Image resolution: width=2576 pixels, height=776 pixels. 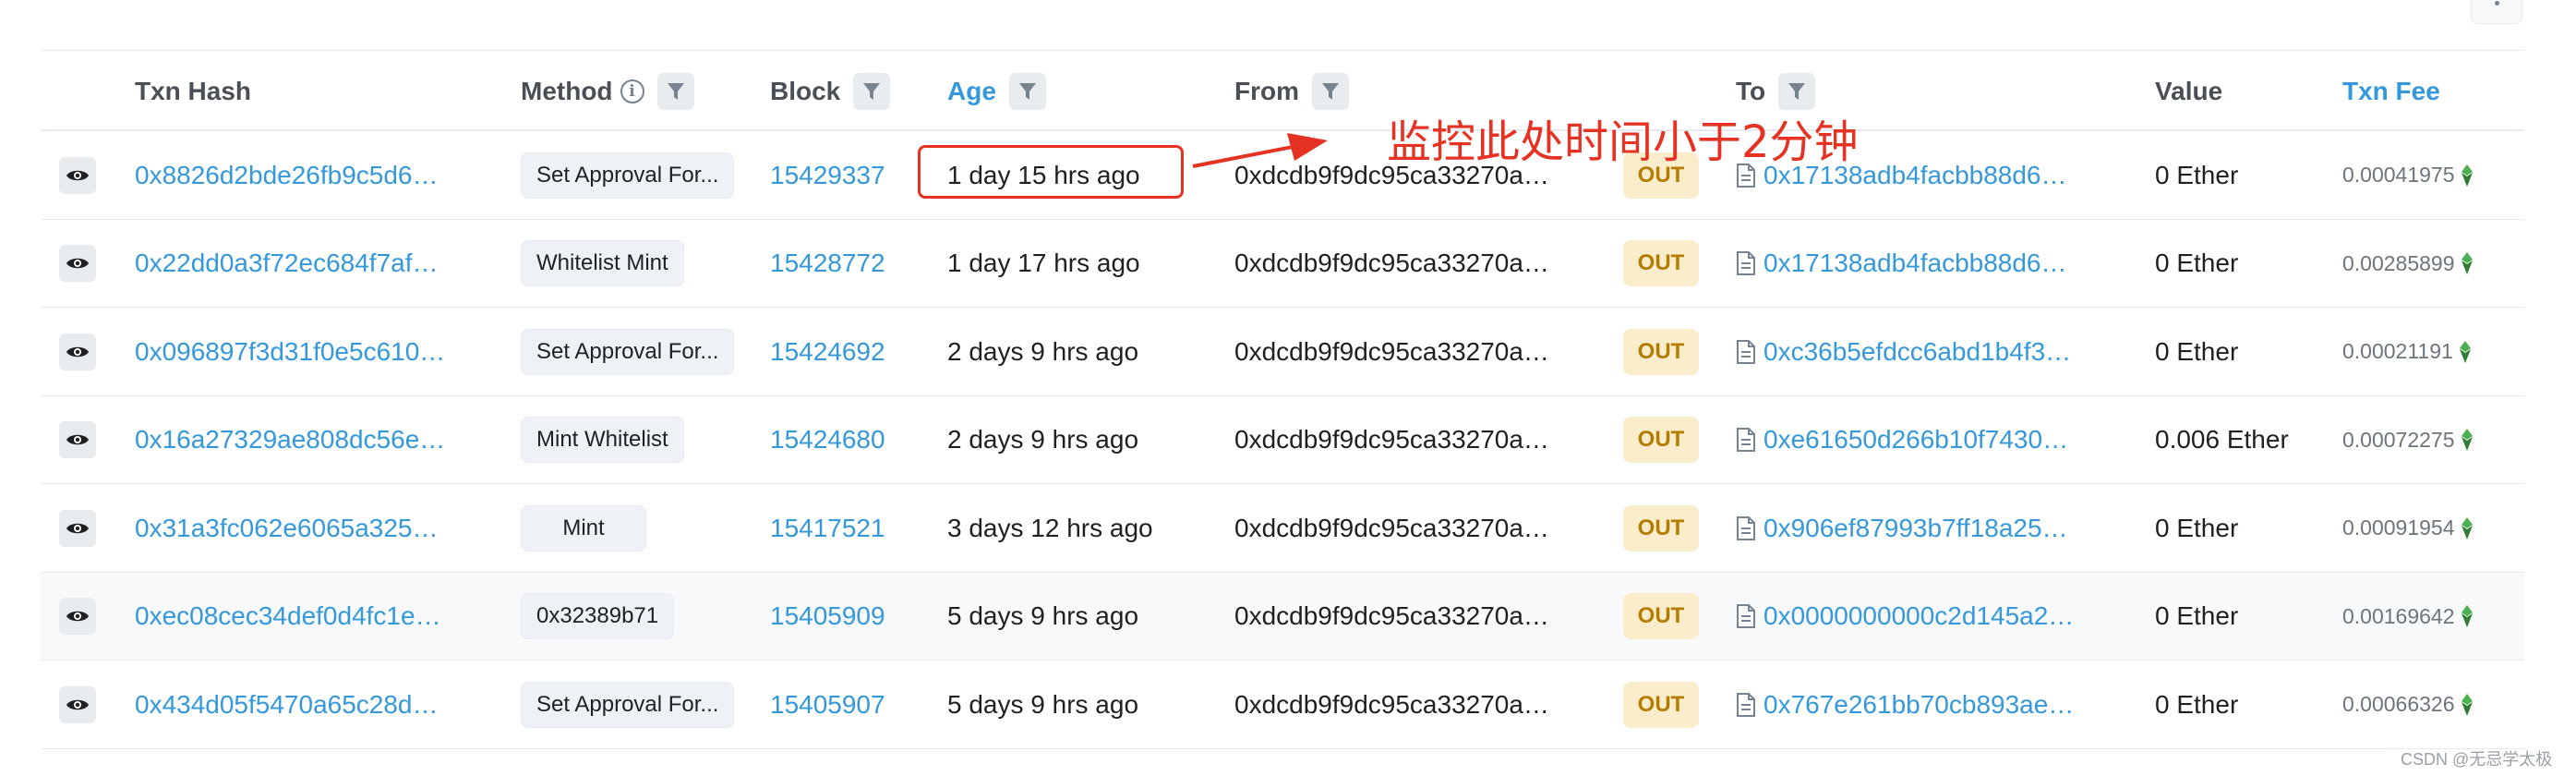 I want to click on header-method: Method i, so click(x=607, y=91).